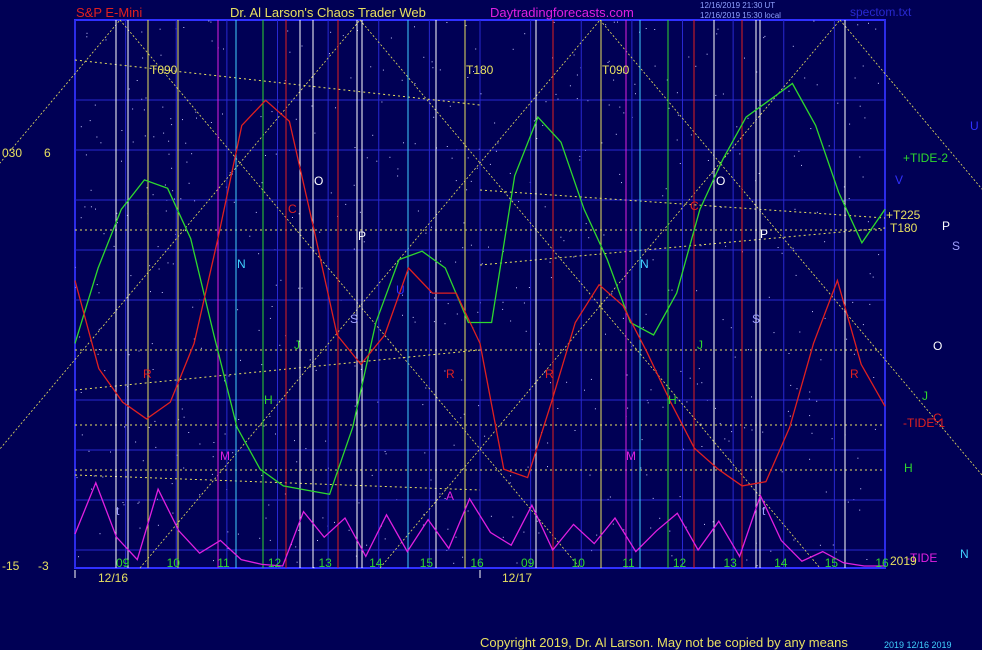 The width and height of the screenshot is (982, 650). What do you see at coordinates (47, 153) in the screenshot?
I see `y-label-top: 6` at bounding box center [47, 153].